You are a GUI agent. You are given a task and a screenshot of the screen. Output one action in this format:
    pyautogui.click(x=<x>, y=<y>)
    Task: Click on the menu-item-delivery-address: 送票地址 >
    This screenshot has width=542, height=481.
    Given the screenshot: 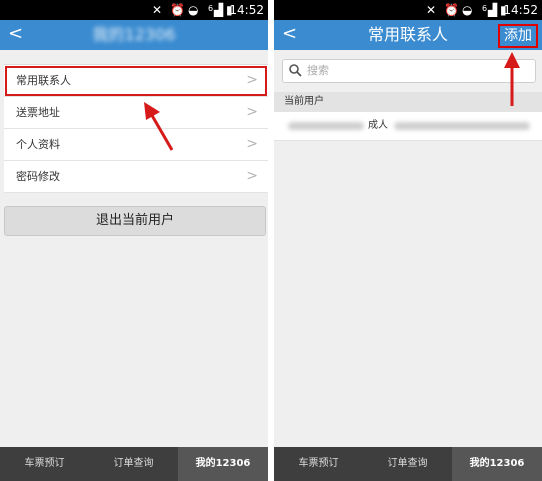 What is the action you would take?
    pyautogui.click(x=136, y=113)
    